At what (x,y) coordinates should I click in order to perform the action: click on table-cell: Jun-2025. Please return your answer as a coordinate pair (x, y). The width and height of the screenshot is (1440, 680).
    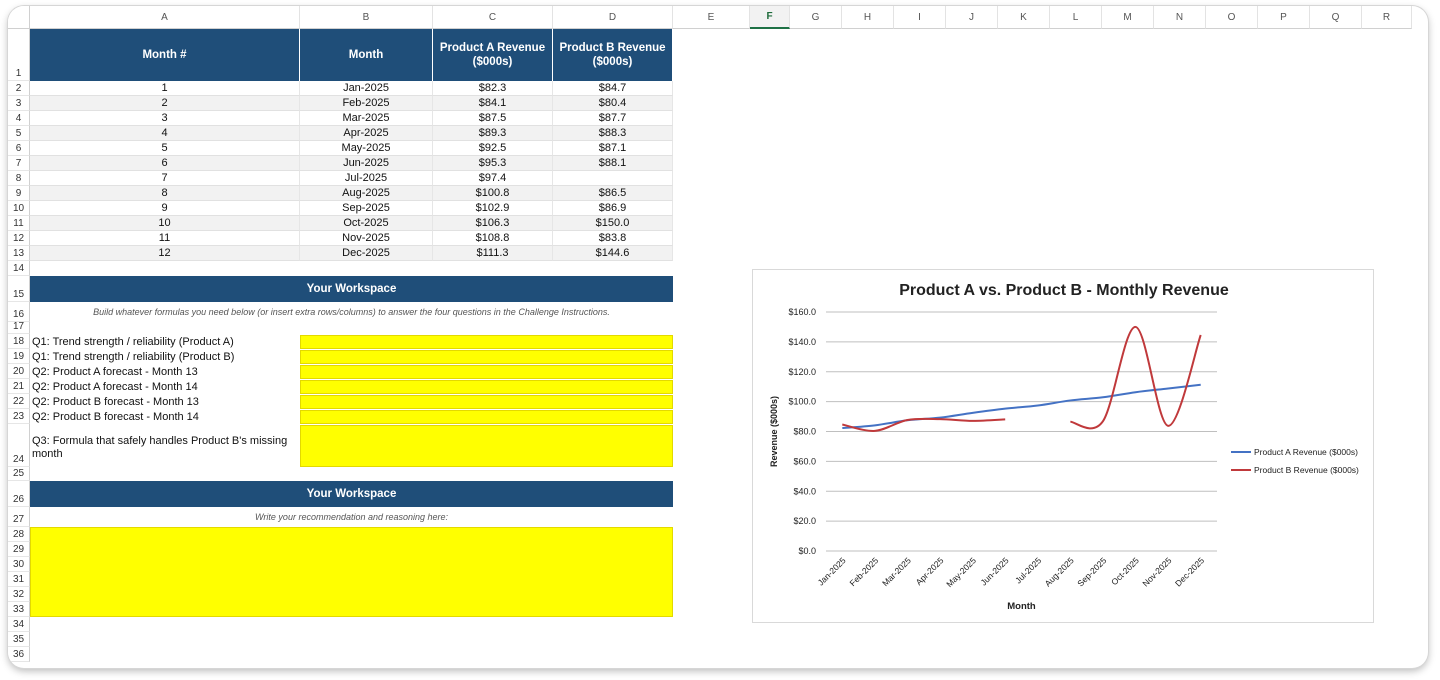
    Looking at the image, I should click on (366, 163).